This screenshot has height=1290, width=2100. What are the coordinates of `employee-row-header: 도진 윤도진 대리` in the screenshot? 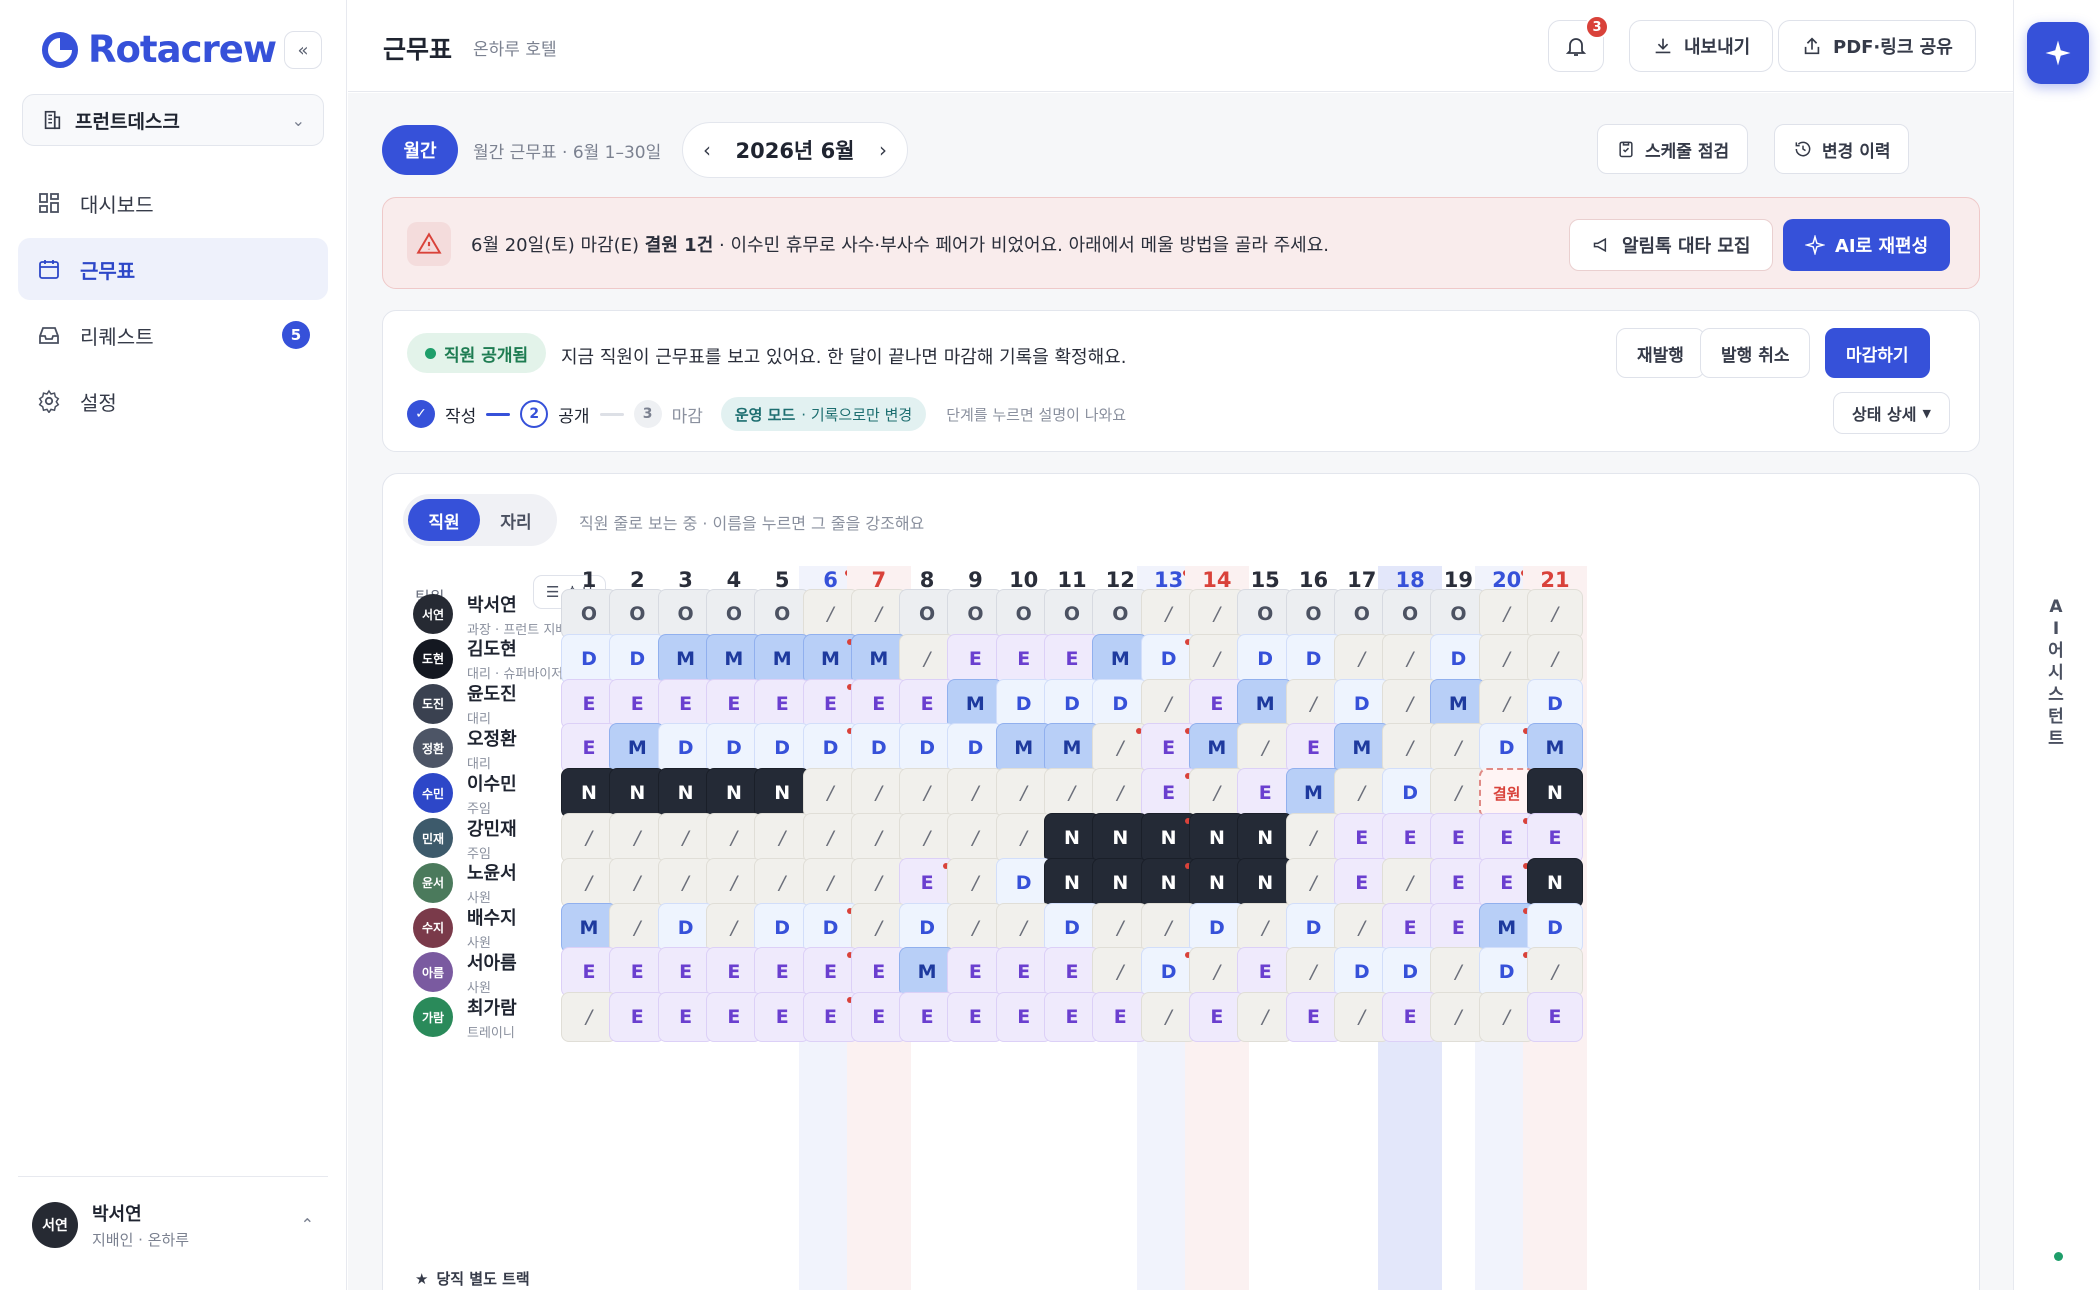 It's located at (465, 704).